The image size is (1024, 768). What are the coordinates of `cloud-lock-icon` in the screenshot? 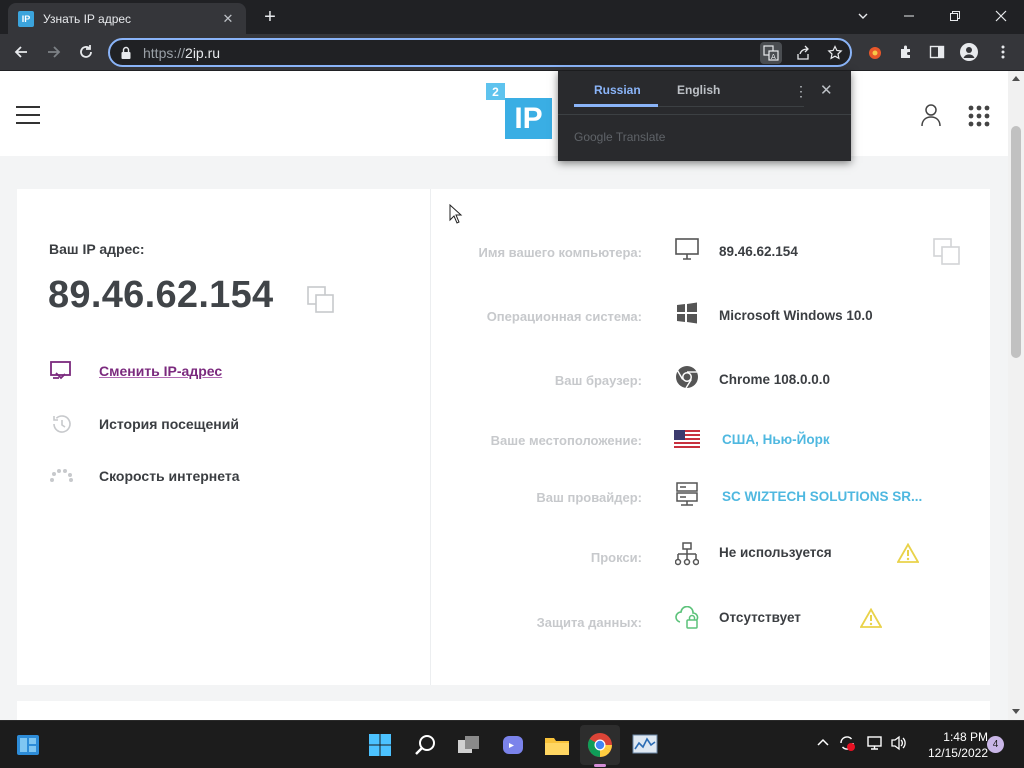 It's located at (687, 618).